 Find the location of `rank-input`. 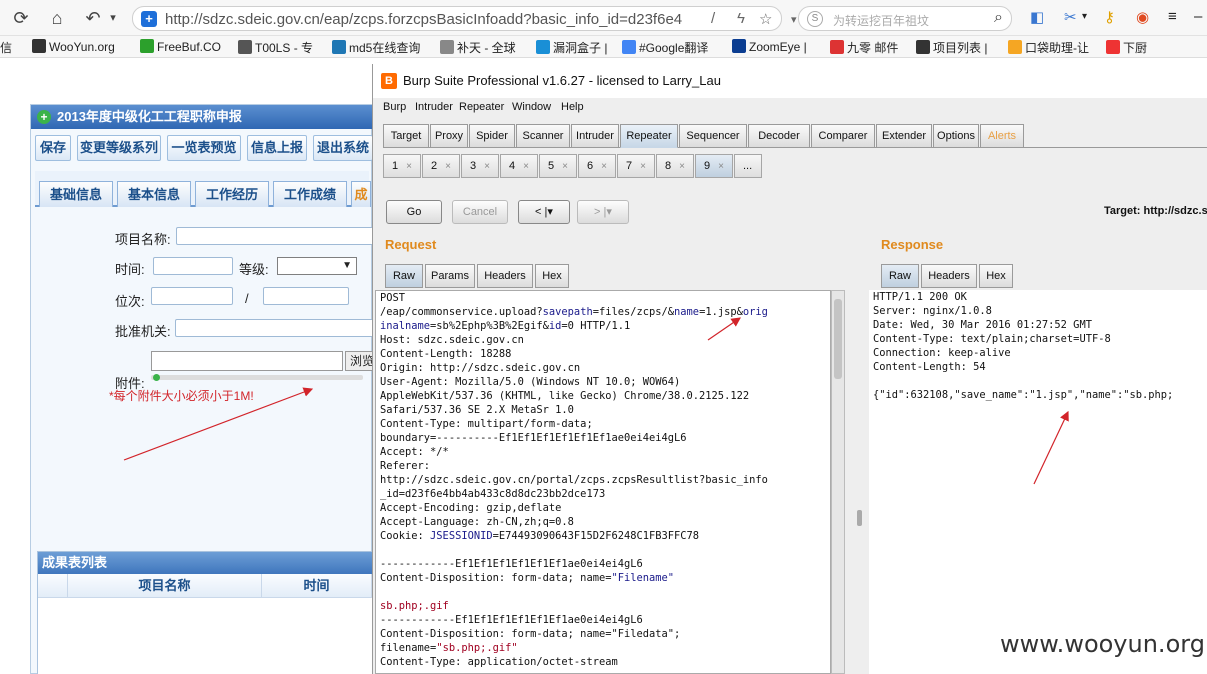

rank-input is located at coordinates (192, 296).